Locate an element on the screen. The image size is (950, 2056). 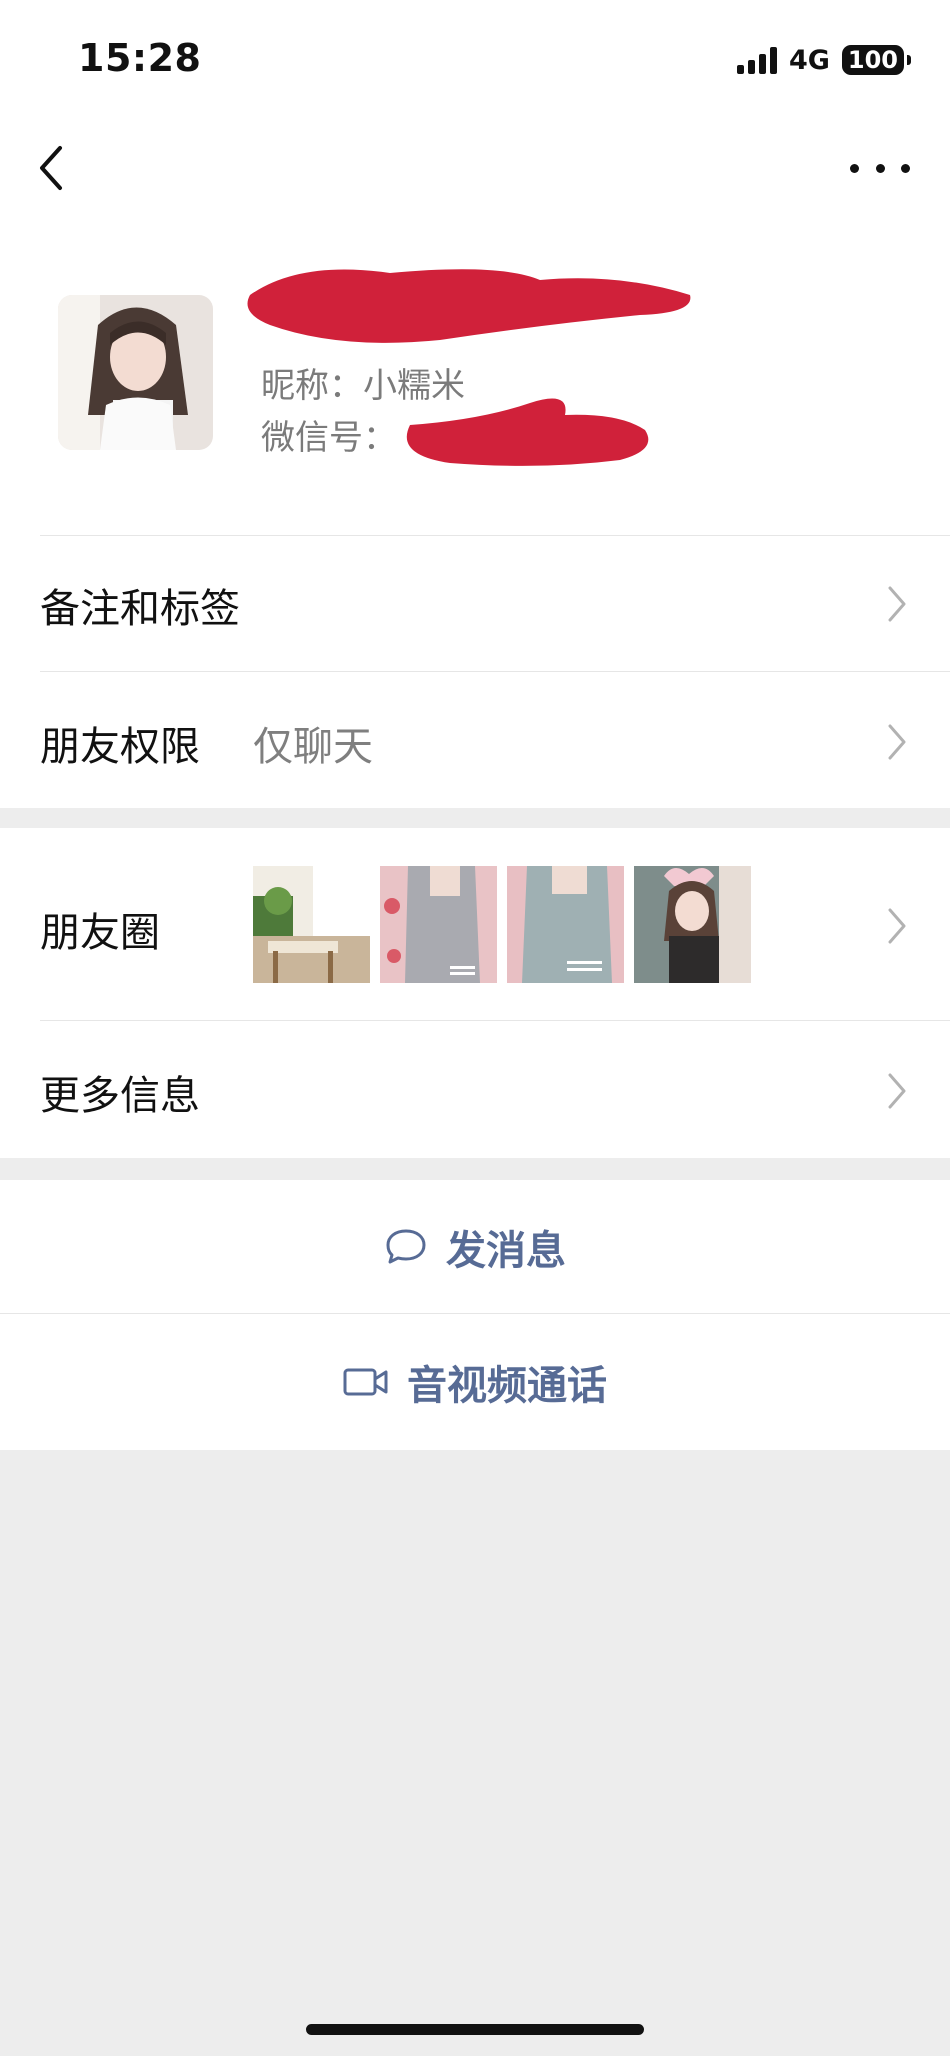
send-message-label: 发消息 is located at coordinates (506, 1250).